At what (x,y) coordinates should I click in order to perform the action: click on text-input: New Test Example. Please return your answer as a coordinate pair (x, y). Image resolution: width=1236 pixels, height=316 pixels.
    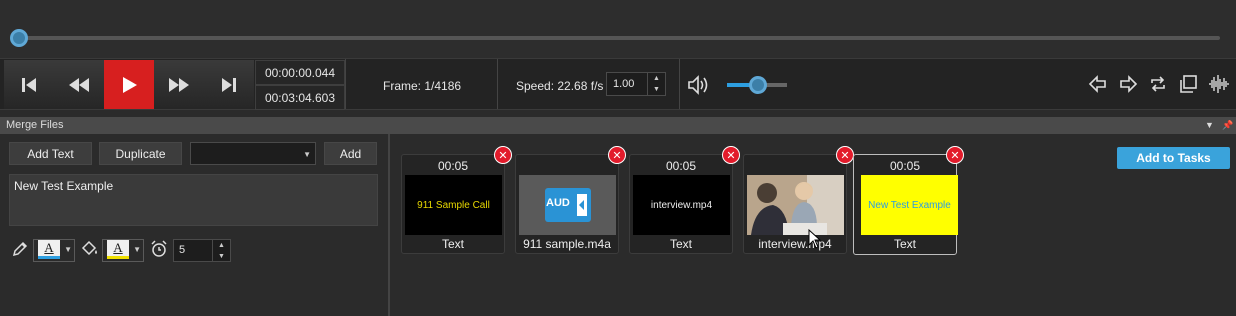
    Looking at the image, I should click on (193, 200).